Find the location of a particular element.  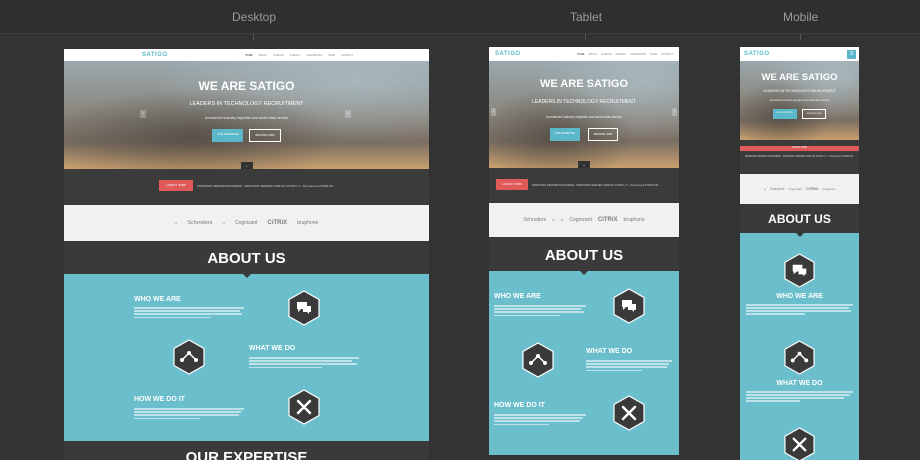

how-we-do-it-text is located at coordinates (540, 420).